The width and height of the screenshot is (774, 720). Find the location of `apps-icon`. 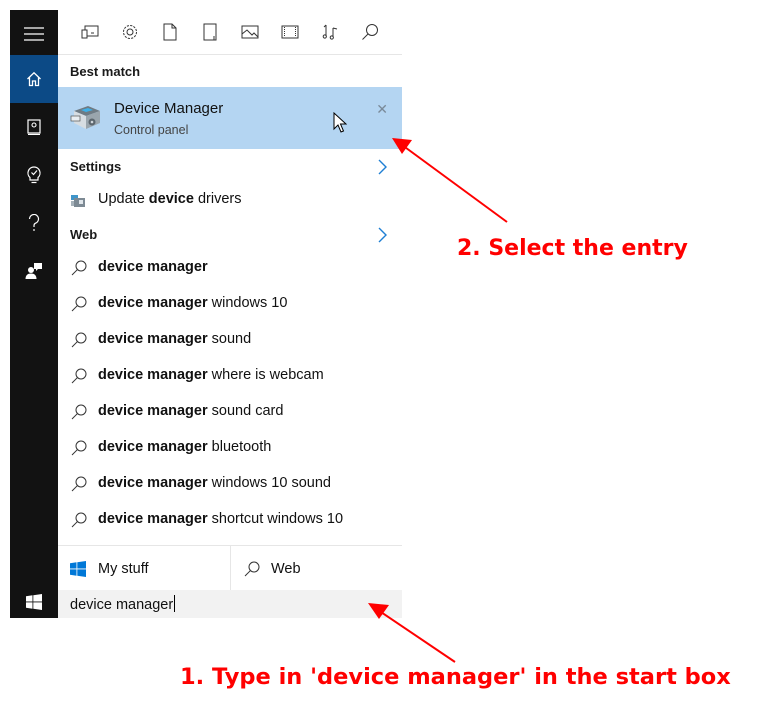

apps-icon is located at coordinates (90, 32).